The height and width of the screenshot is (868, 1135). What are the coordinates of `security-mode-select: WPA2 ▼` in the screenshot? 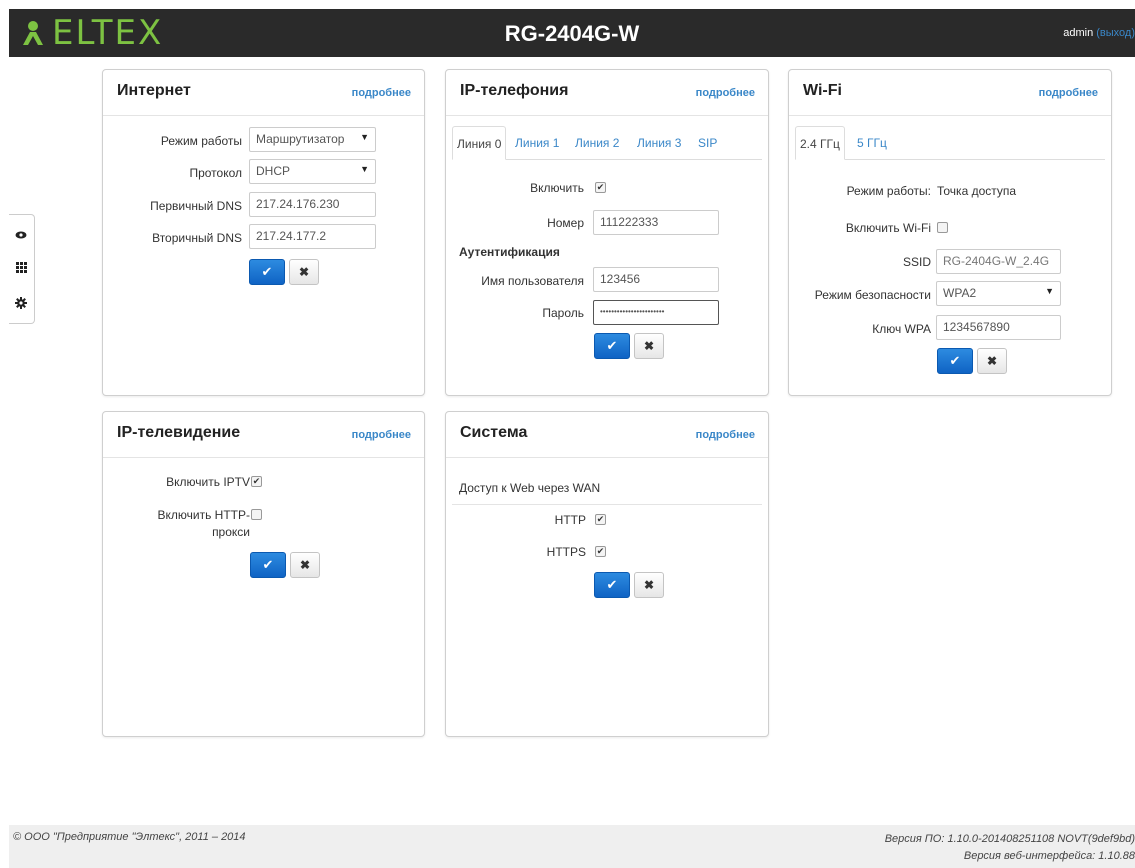 It's located at (998, 293).